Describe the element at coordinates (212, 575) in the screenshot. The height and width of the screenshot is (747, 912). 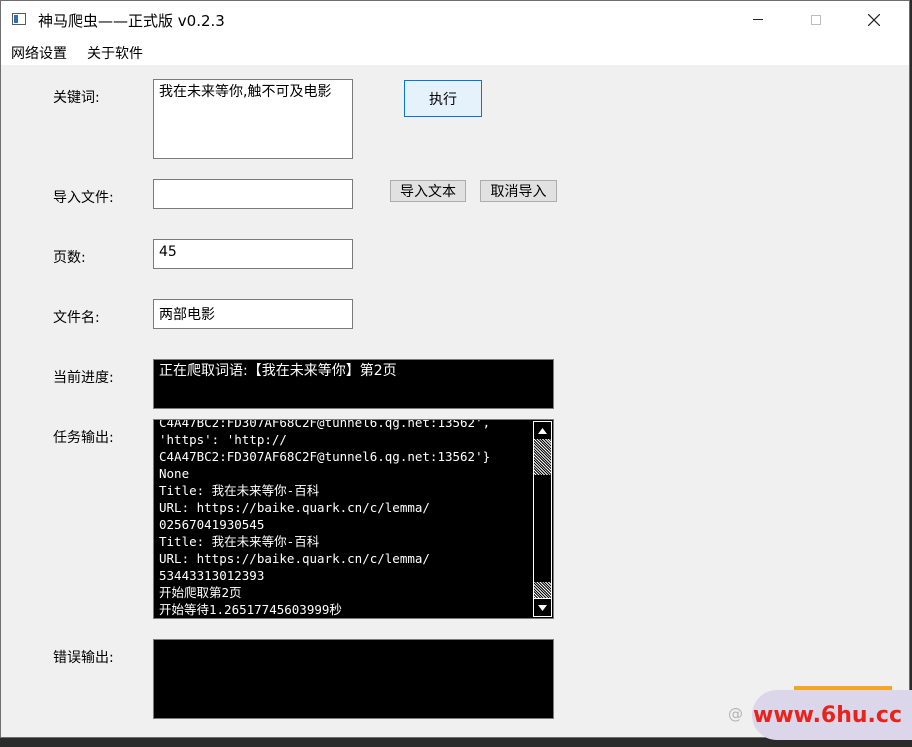
I see `task-output-line: 53443313012393` at that location.